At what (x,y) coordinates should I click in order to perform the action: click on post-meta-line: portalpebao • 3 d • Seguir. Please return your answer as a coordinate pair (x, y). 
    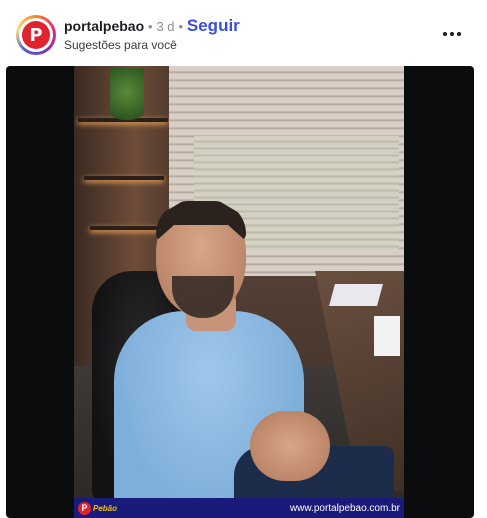
    Looking at the image, I should click on (152, 26).